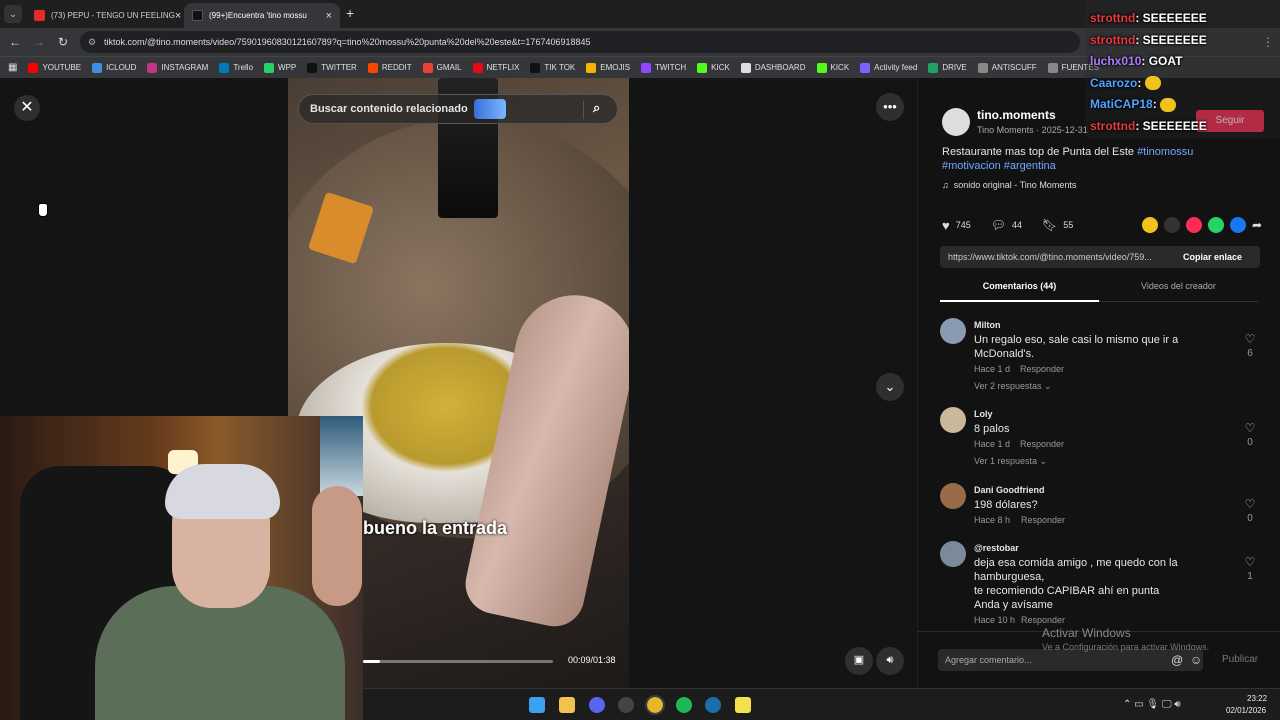  I want to click on comment-user: @restobar, so click(996, 548).